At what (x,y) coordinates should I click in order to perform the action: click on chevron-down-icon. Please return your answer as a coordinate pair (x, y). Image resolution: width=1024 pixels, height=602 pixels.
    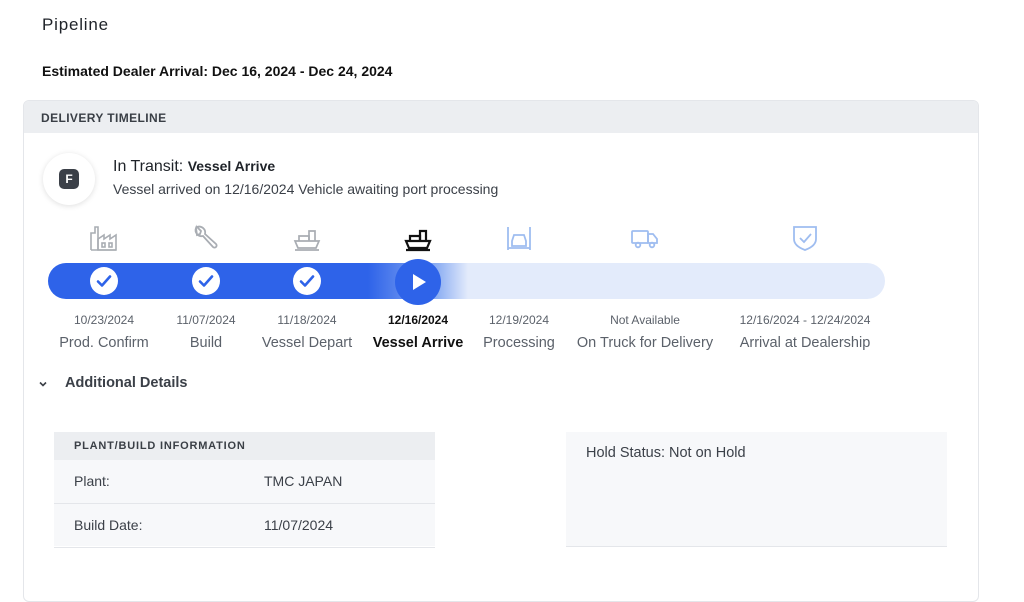
    Looking at the image, I should click on (43, 384).